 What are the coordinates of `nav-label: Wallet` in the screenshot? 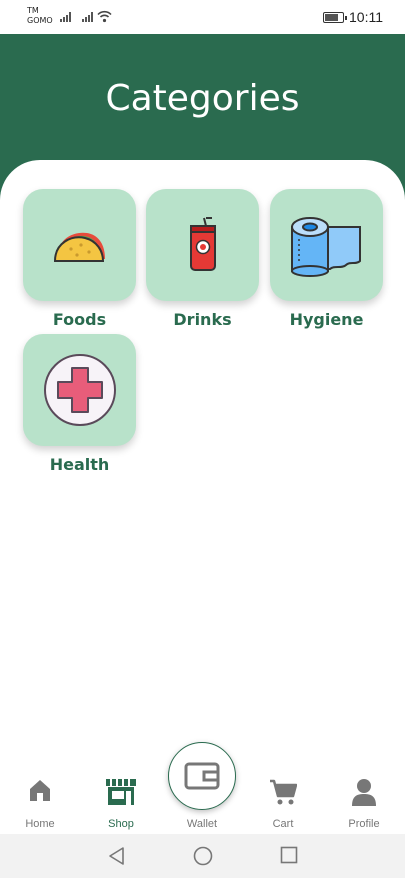 It's located at (202, 824).